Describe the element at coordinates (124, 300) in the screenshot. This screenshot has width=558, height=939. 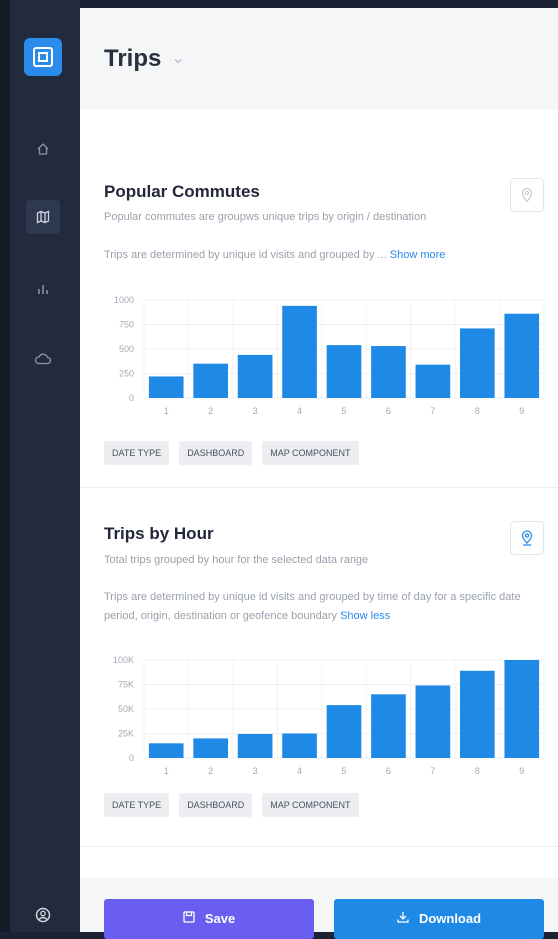
I see `y-tick-label: 1000` at that location.